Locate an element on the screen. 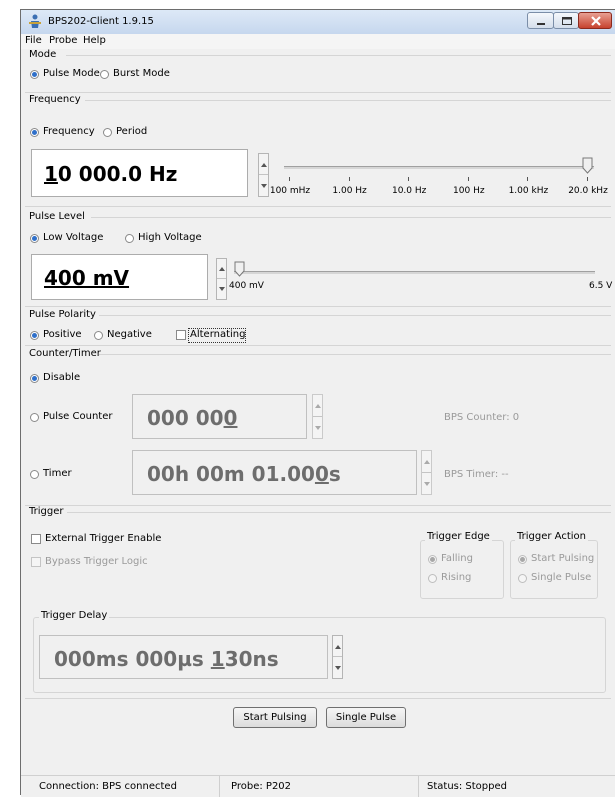  frequency-radio is located at coordinates (34, 132).